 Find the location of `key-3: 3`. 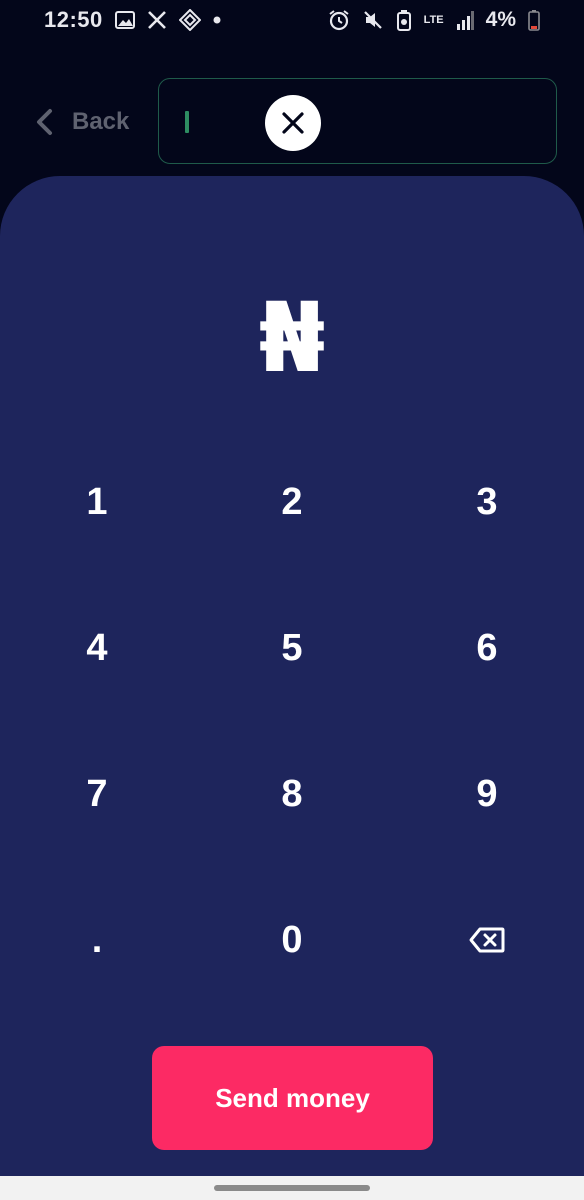

key-3: 3 is located at coordinates (487, 502).